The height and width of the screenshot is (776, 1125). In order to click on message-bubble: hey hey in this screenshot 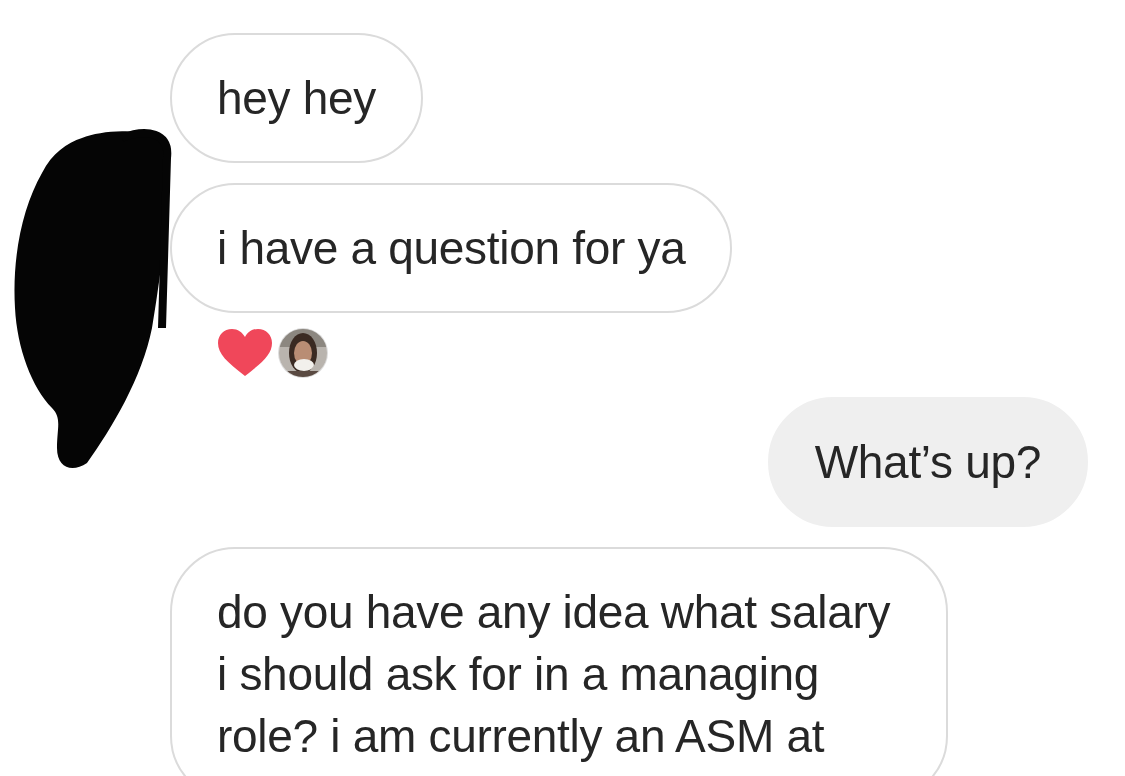, I will do `click(296, 98)`.